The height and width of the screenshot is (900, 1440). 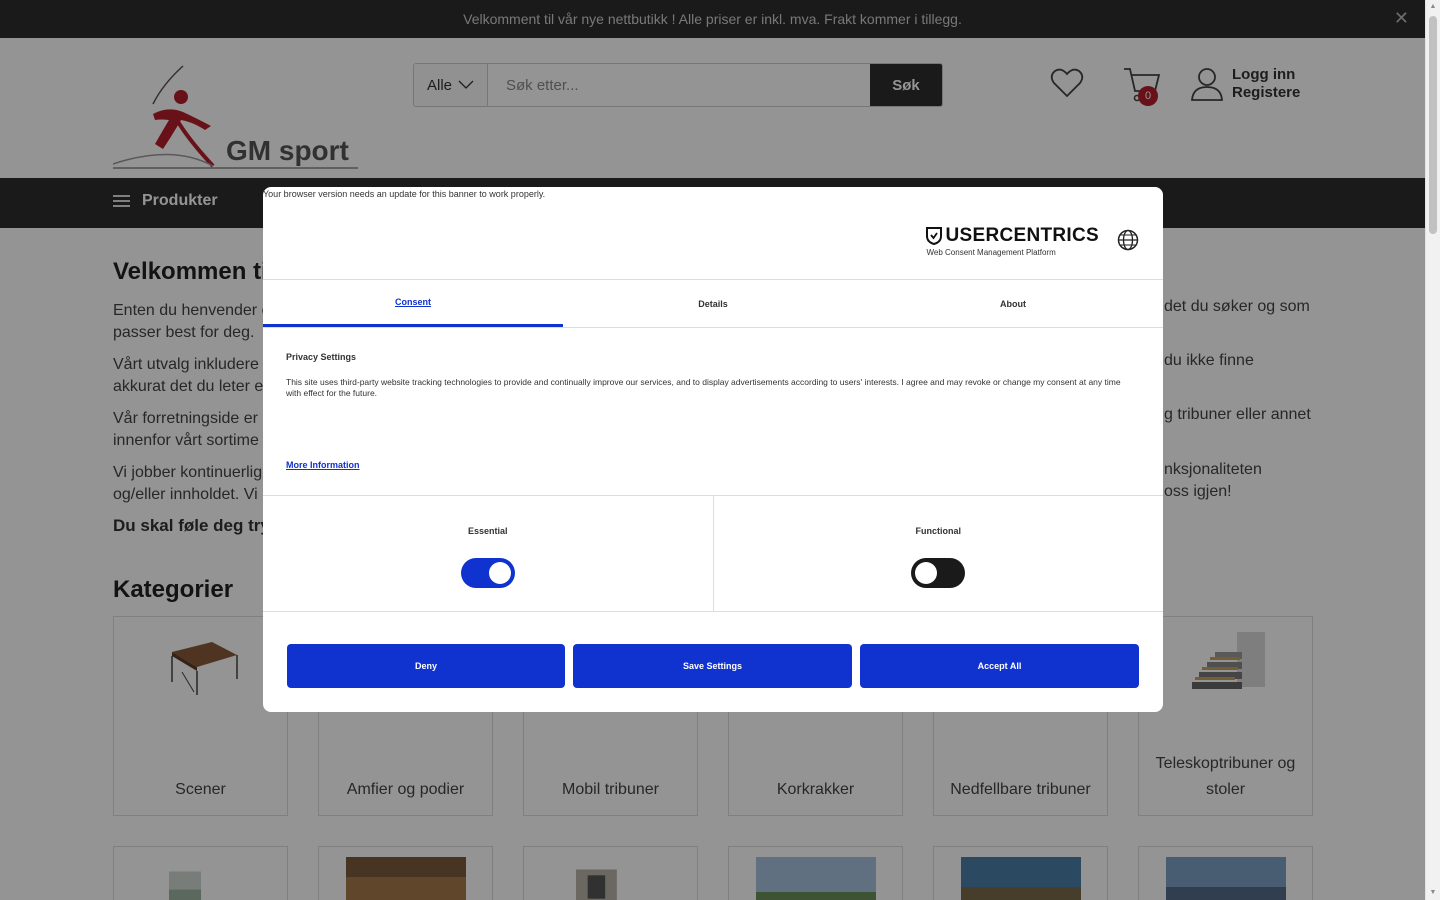 What do you see at coordinates (1433, 125) in the screenshot?
I see `scroll-thumb` at bounding box center [1433, 125].